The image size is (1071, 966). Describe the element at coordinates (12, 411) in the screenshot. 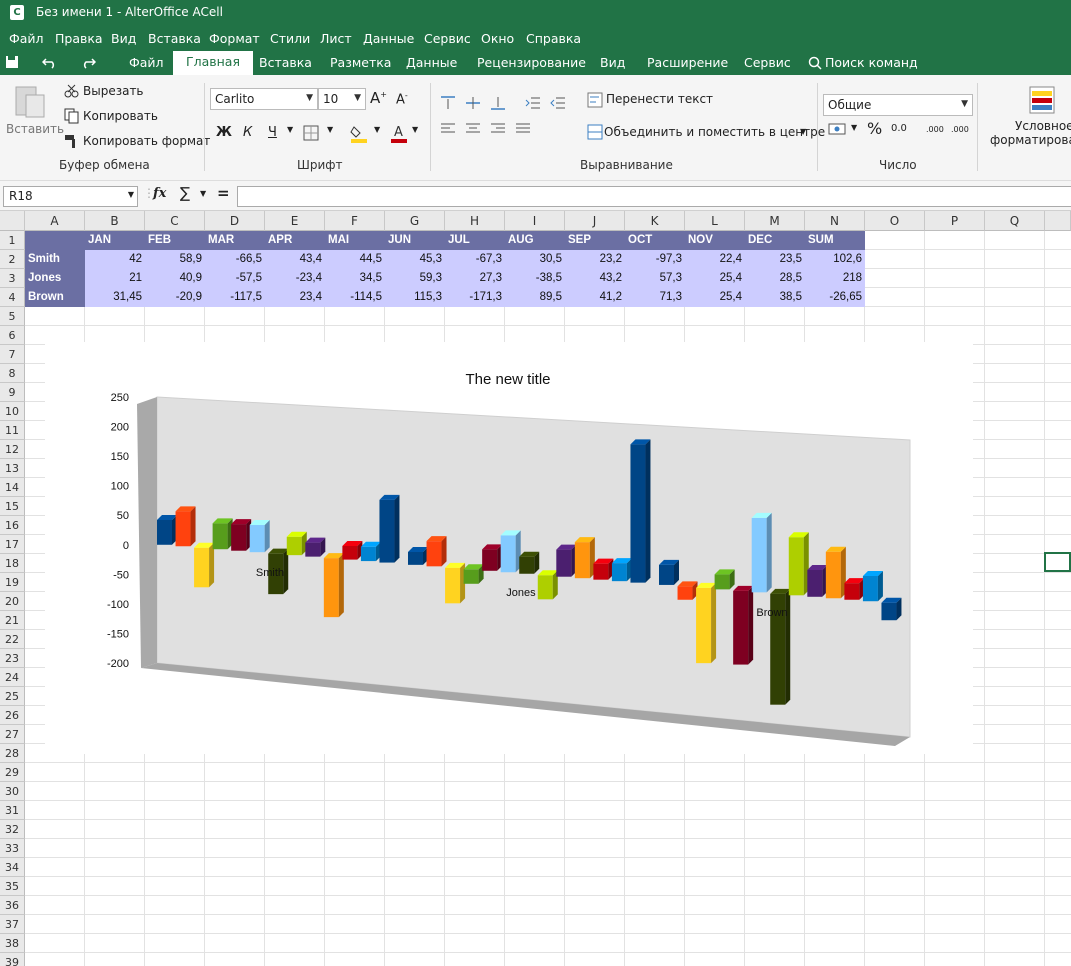

I see `row-header-10: 10` at that location.